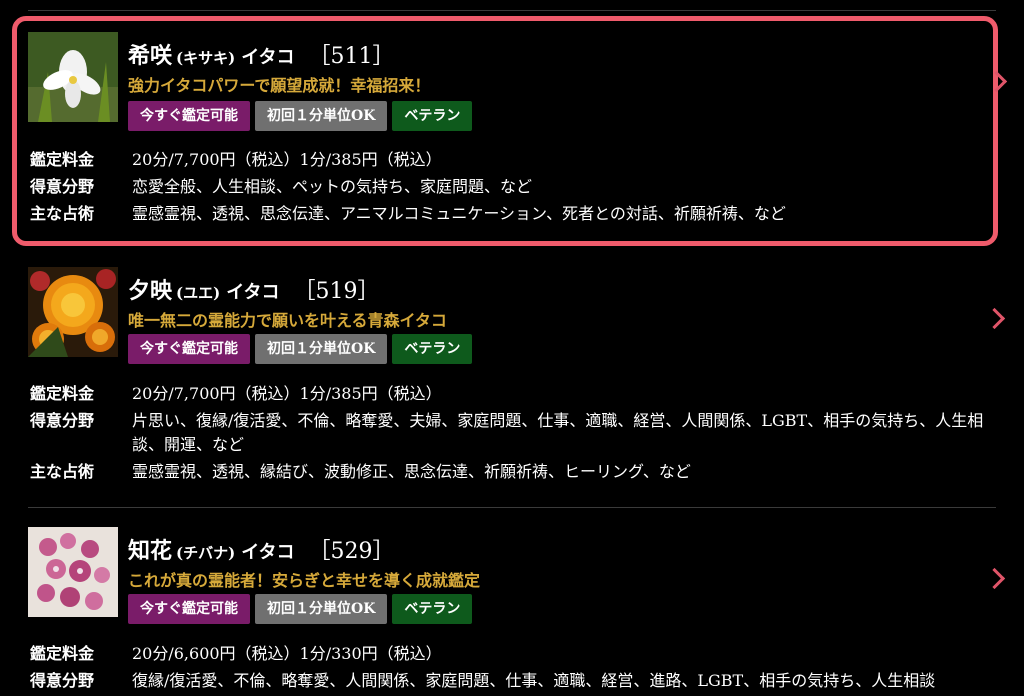 This screenshot has width=1024, height=696. What do you see at coordinates (206, 553) in the screenshot?
I see `teller-kana: (チバナ)` at bounding box center [206, 553].